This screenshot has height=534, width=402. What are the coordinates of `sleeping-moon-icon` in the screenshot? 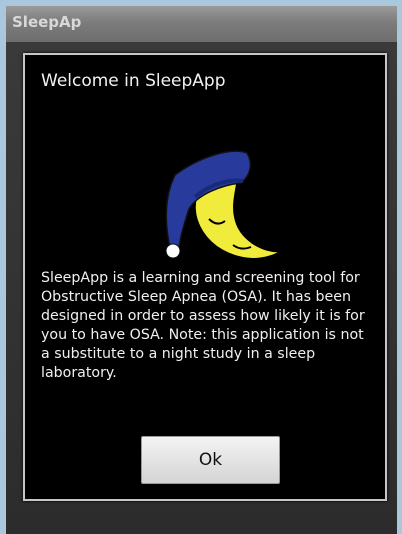 It's located at (213, 192).